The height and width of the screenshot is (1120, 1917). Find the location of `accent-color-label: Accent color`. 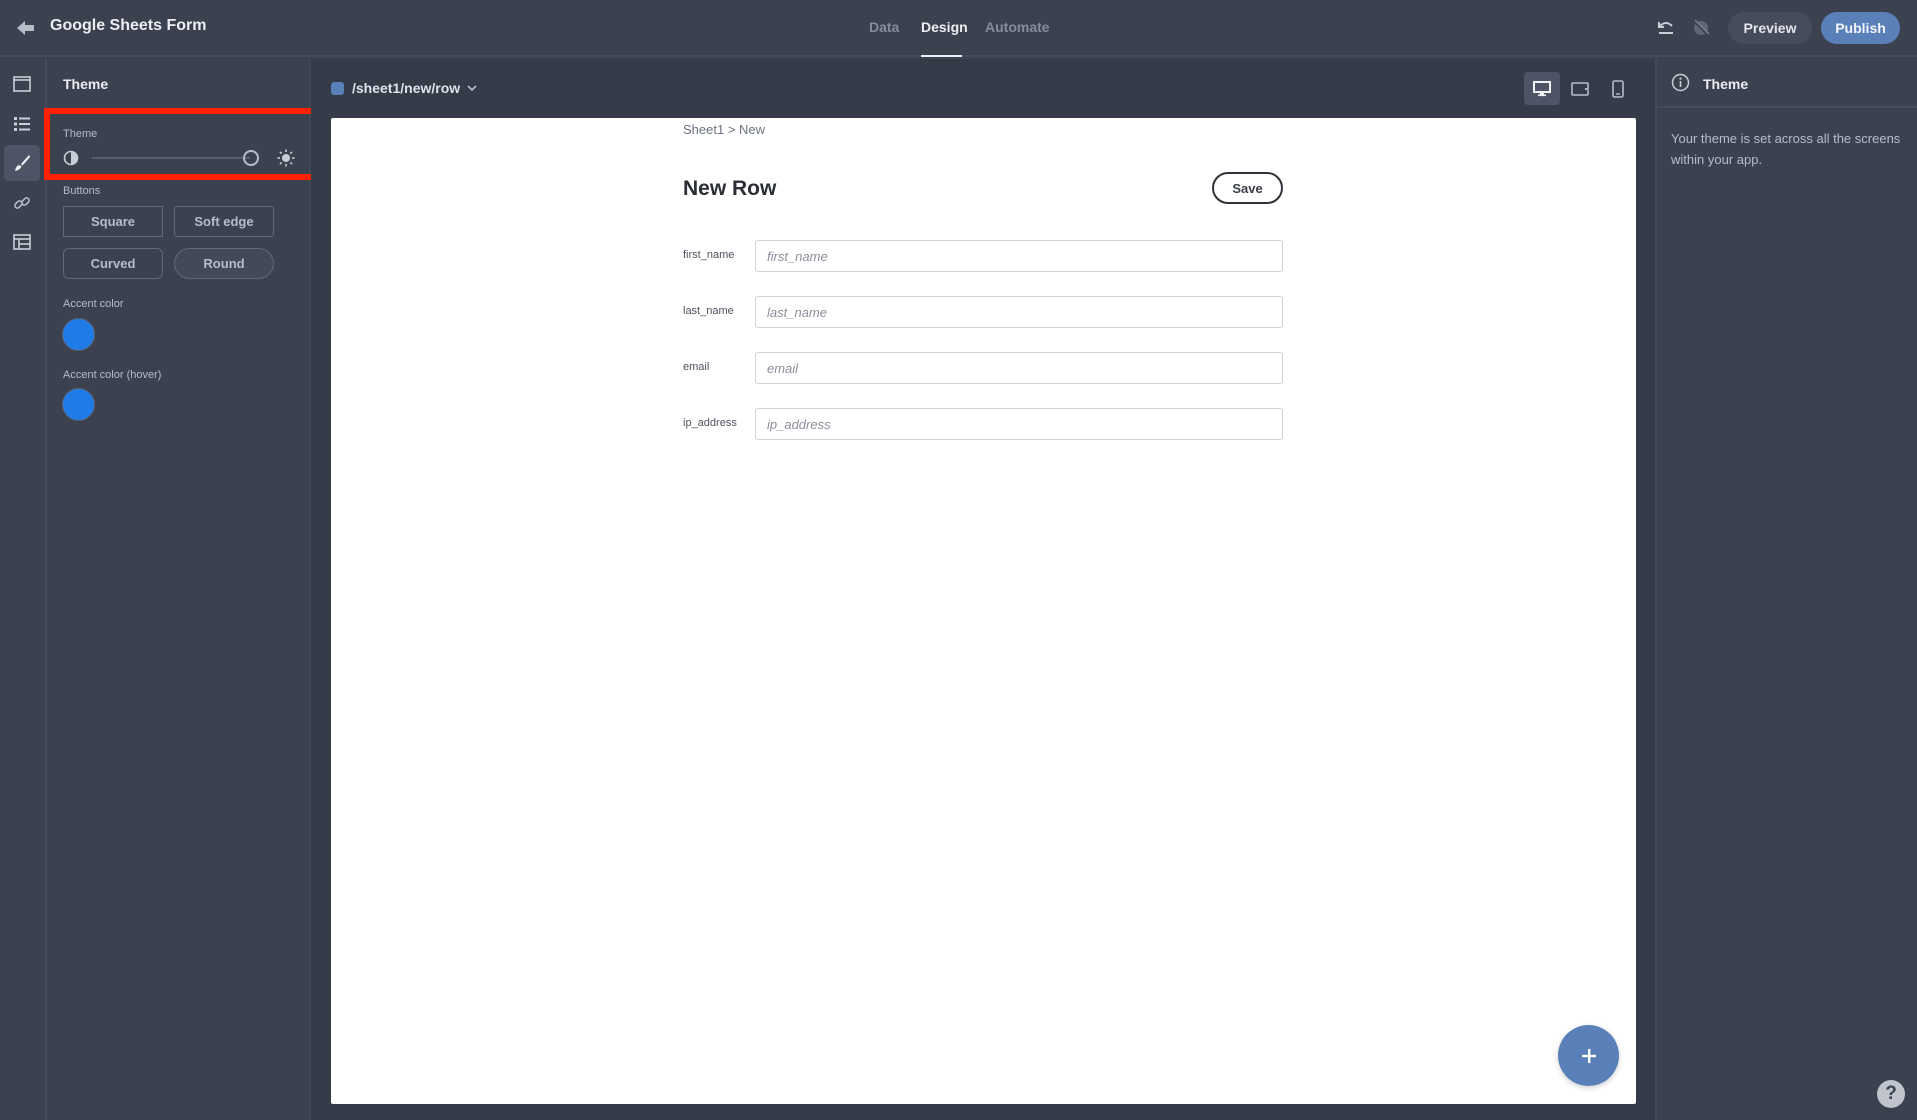

accent-color-label: Accent color is located at coordinates (93, 304).